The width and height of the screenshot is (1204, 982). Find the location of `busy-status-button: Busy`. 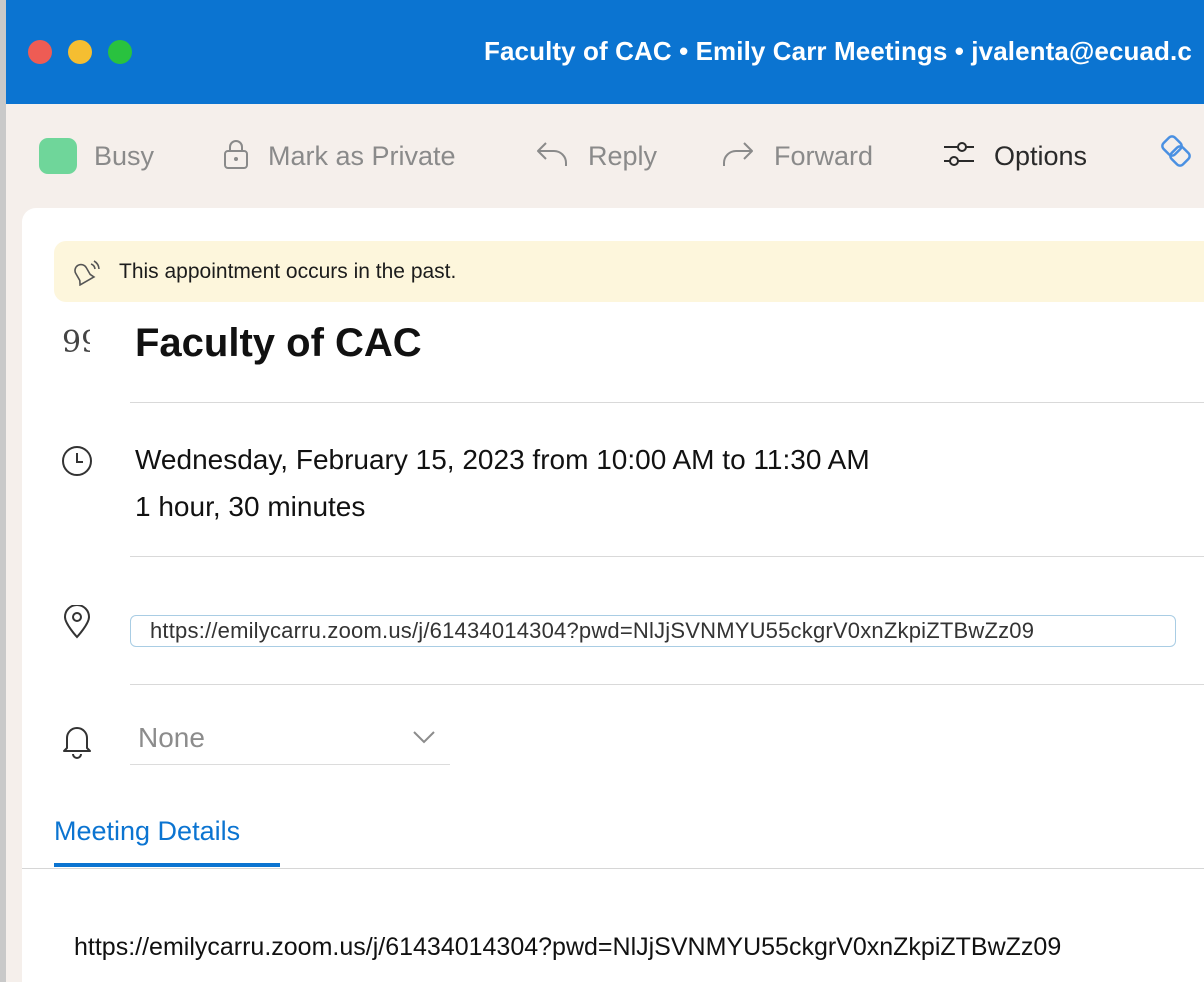

busy-status-button: Busy is located at coordinates (96, 156).